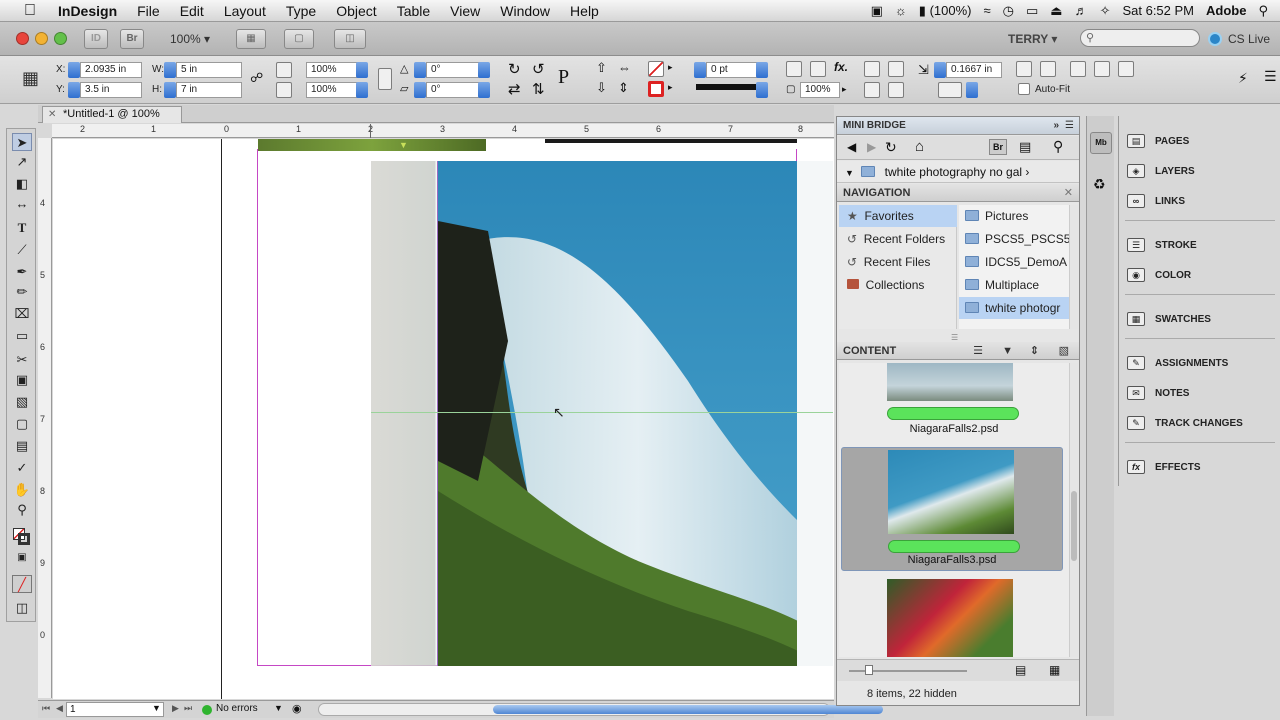 This screenshot has width=1280, height=720. I want to click on panel-effects: fx EFFECTS, so click(1164, 467).